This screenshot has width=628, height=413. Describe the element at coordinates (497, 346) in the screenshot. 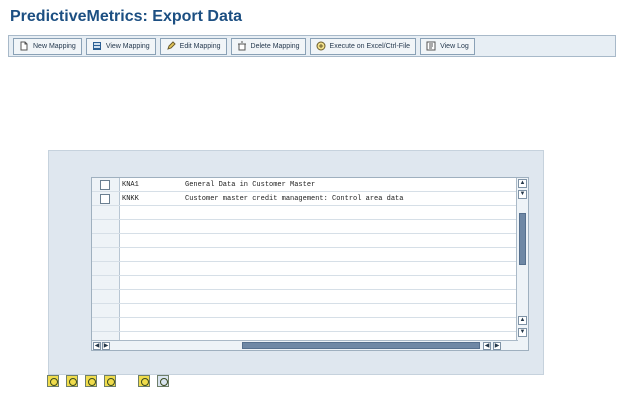

I see `scroll-right-end-button: ▶` at that location.